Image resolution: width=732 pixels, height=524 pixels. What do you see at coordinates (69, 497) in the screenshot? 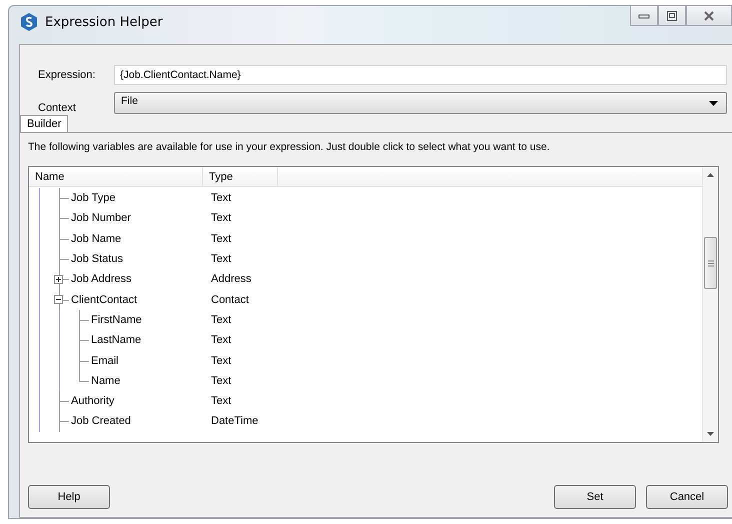
I see `help-button: Help` at bounding box center [69, 497].